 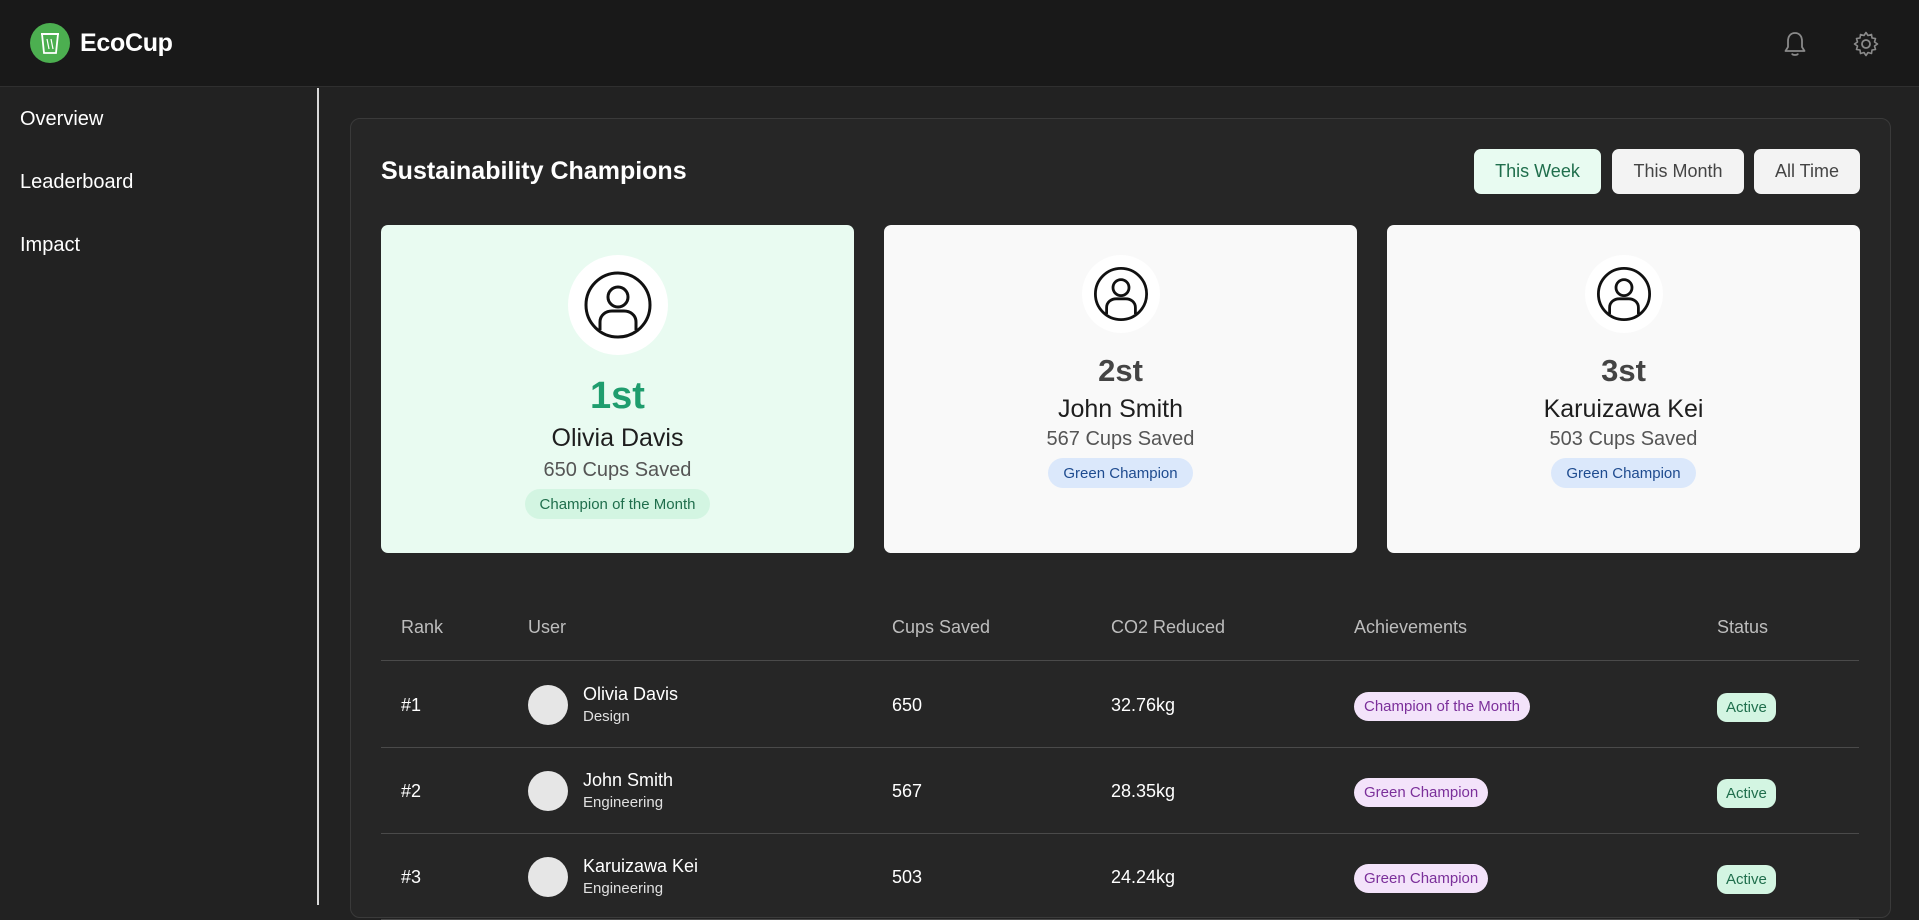 What do you see at coordinates (422, 627) in the screenshot?
I see `column-header-rank: Rank` at bounding box center [422, 627].